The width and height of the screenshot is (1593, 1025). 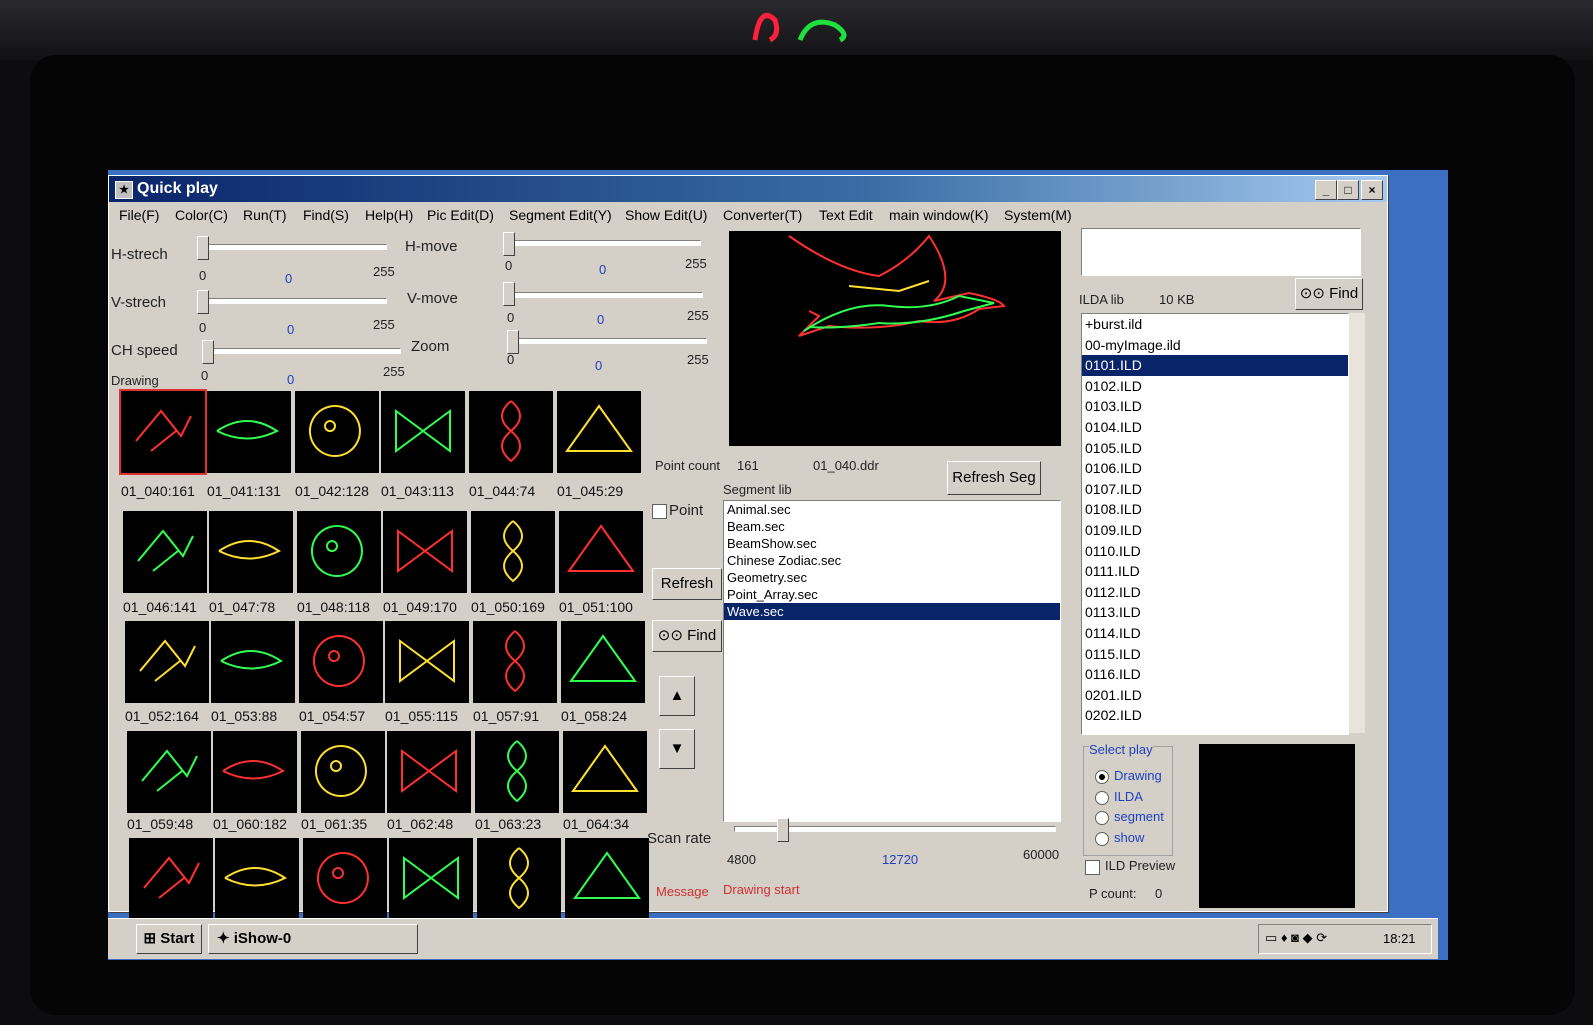 I want to click on ilda-list-item: +burst.ild, so click(x=1215, y=324).